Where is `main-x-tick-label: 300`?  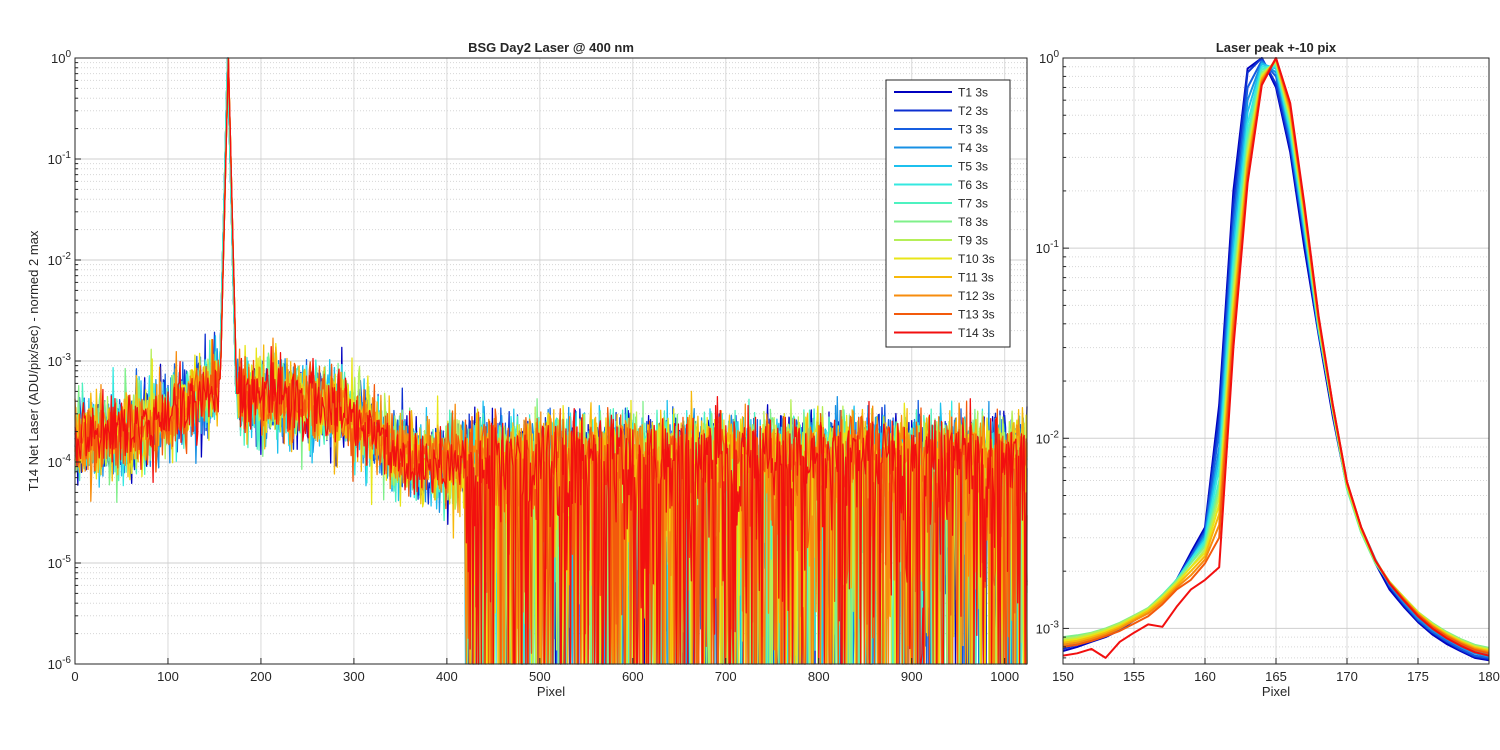
main-x-tick-label: 300 is located at coordinates (354, 676).